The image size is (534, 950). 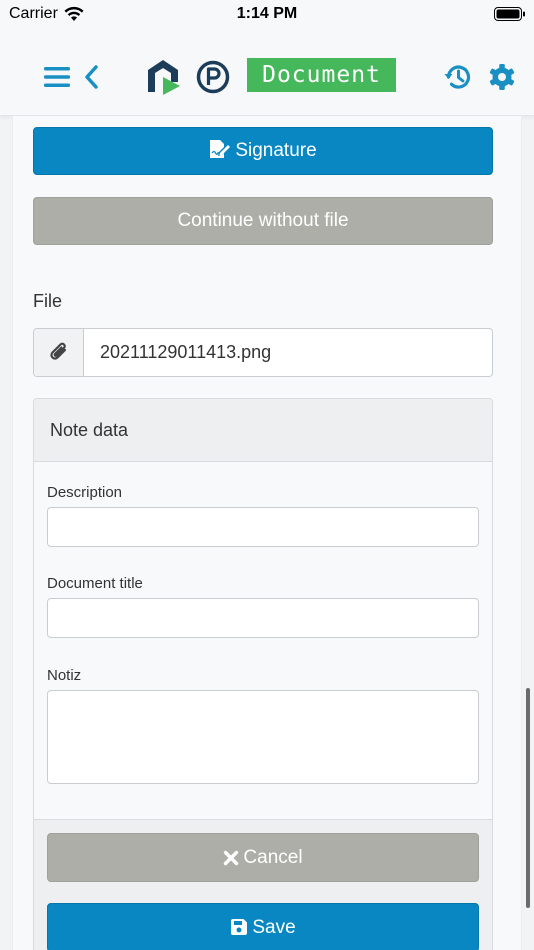 What do you see at coordinates (458, 77) in the screenshot?
I see `history-icon` at bounding box center [458, 77].